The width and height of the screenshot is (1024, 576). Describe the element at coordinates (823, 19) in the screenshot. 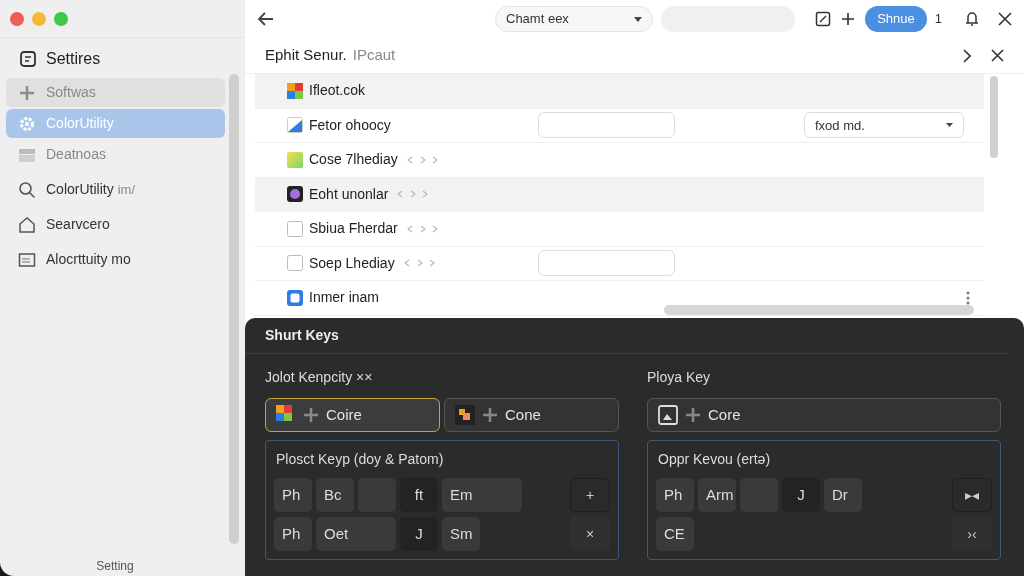

I see `edit-icon` at that location.